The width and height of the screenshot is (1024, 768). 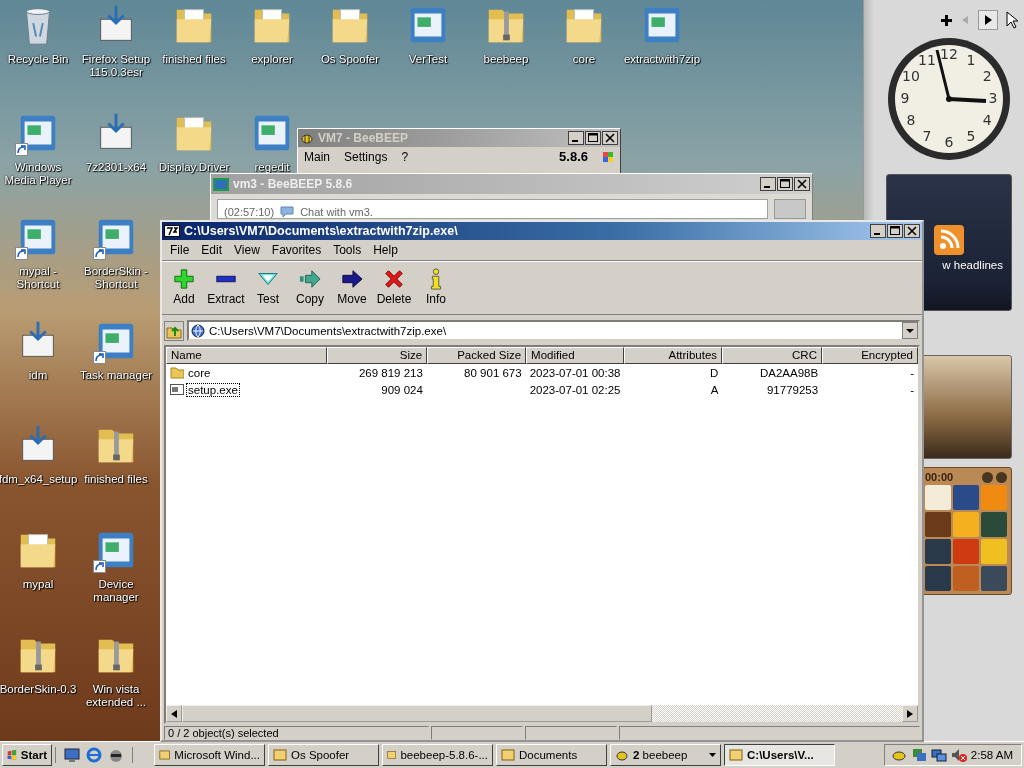 What do you see at coordinates (1012, 20) in the screenshot?
I see `mouse-cursor-icon` at bounding box center [1012, 20].